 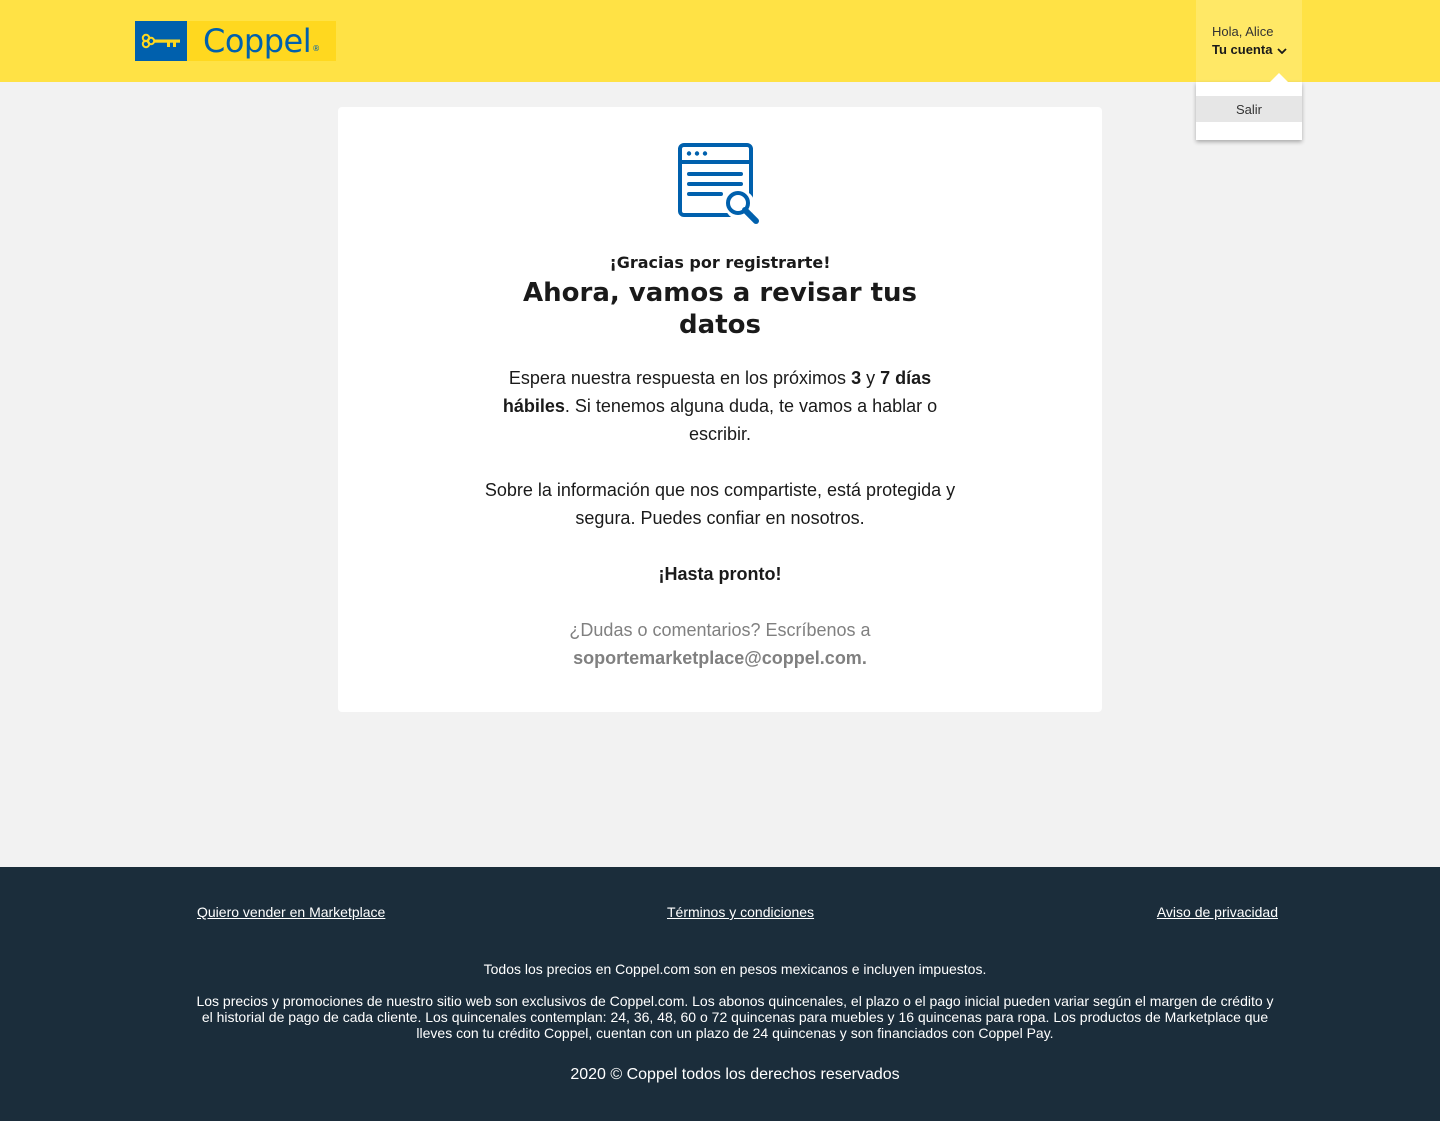 I want to click on footer-link-privacy: Aviso de privacidad, so click(x=1217, y=912).